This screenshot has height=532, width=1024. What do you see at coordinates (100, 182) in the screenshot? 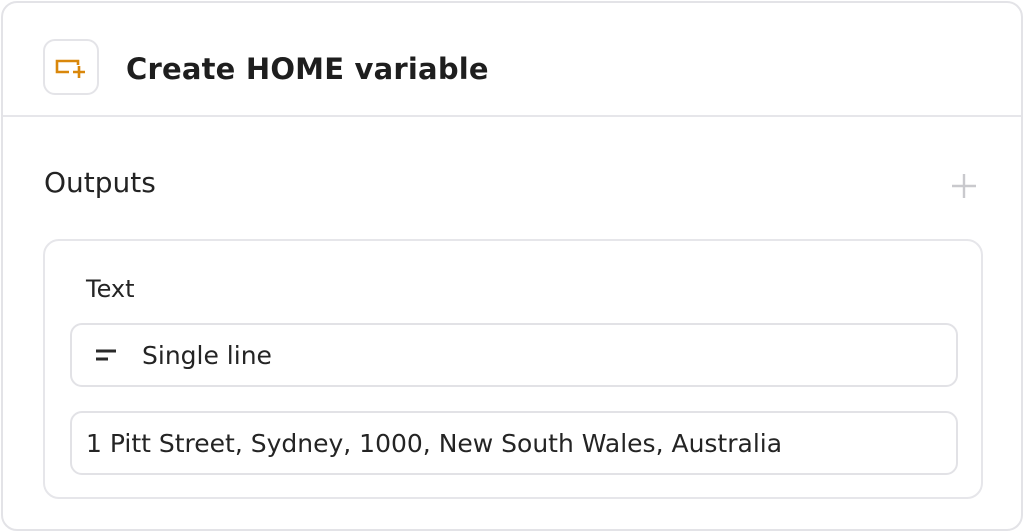
I see `outputs-section-title: Outputs` at bounding box center [100, 182].